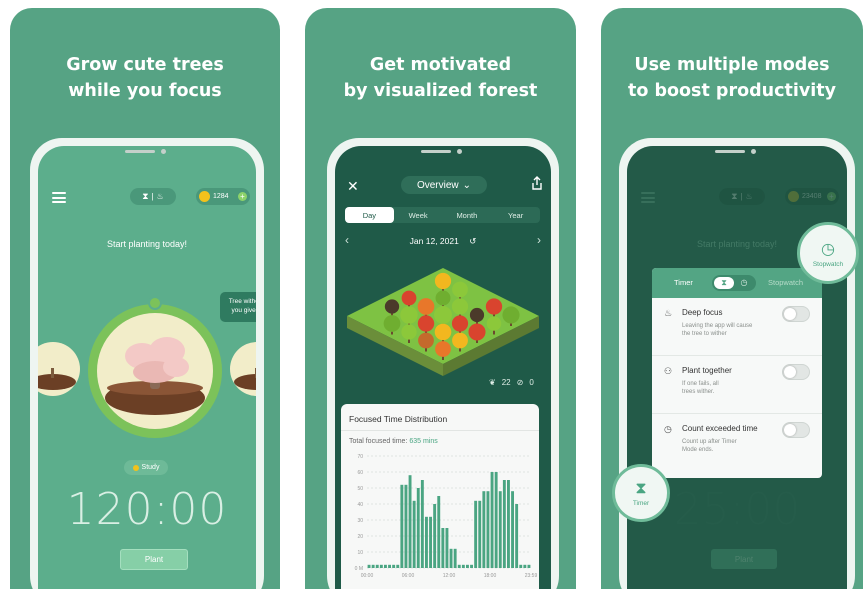 Image resolution: width=863 pixels, height=589 pixels. What do you see at coordinates (440, 65) in the screenshot?
I see `headline-line-1: Get motivated` at bounding box center [440, 65].